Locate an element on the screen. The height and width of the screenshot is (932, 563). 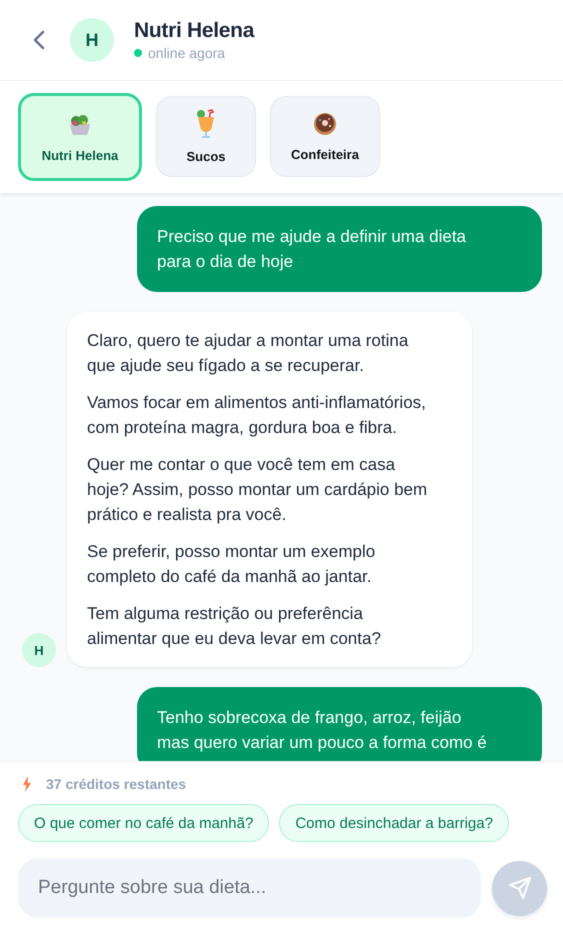
contact-name: Nutri Helena is located at coordinates (194, 31).